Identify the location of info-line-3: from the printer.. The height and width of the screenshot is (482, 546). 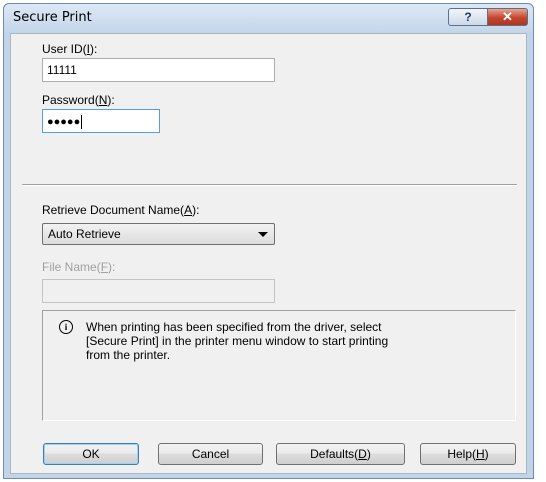
(128, 355).